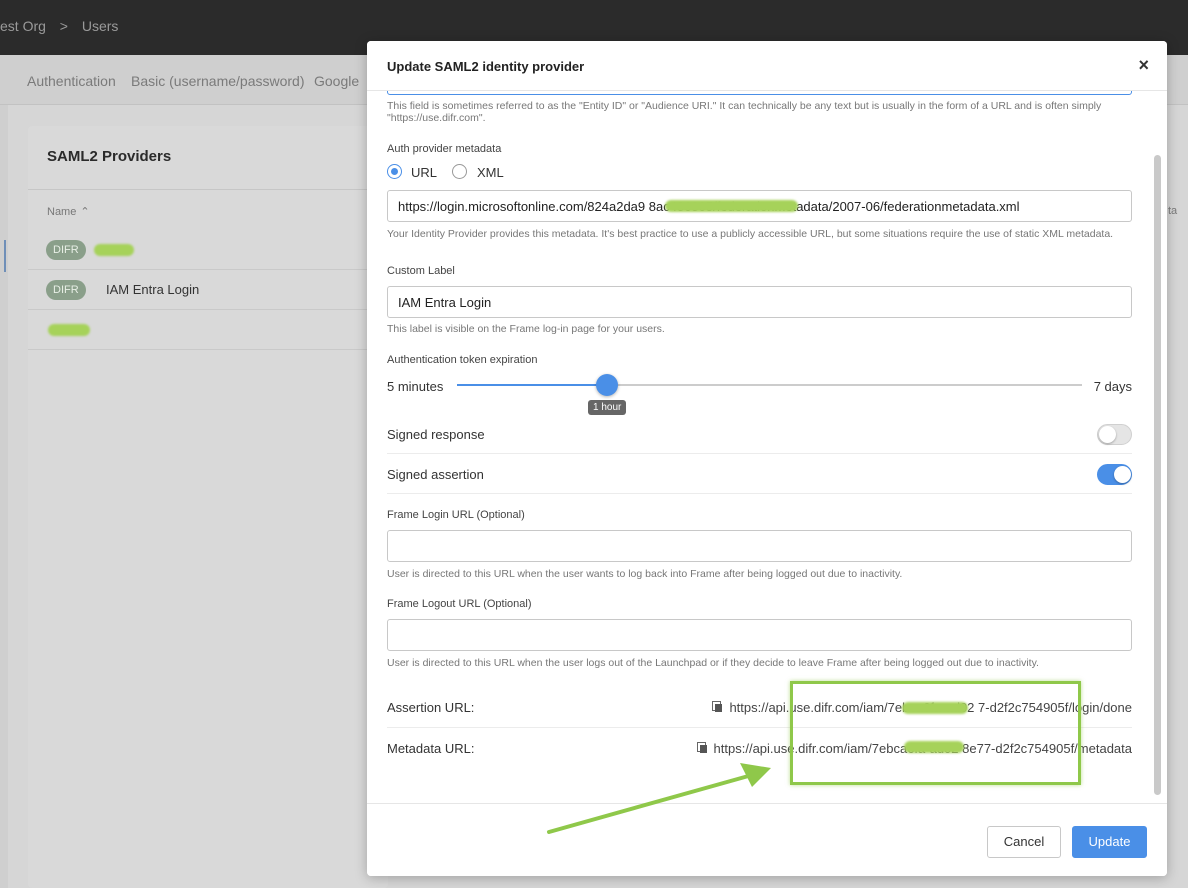 The width and height of the screenshot is (1188, 888). I want to click on radio-url-label: URL, so click(424, 172).